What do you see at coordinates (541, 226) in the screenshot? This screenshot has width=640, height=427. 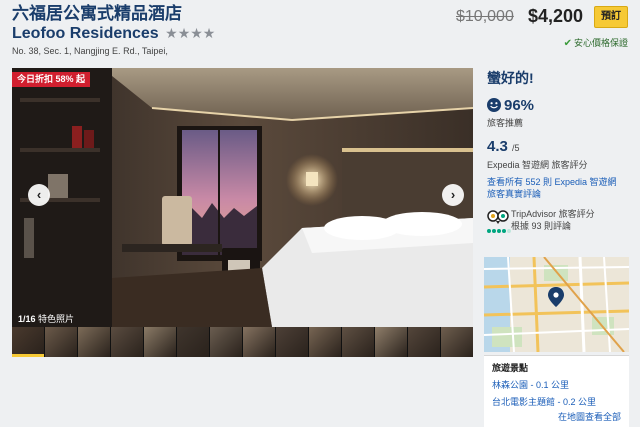 I see `tripadvisor-review-count: 根據 93 則評論` at bounding box center [541, 226].